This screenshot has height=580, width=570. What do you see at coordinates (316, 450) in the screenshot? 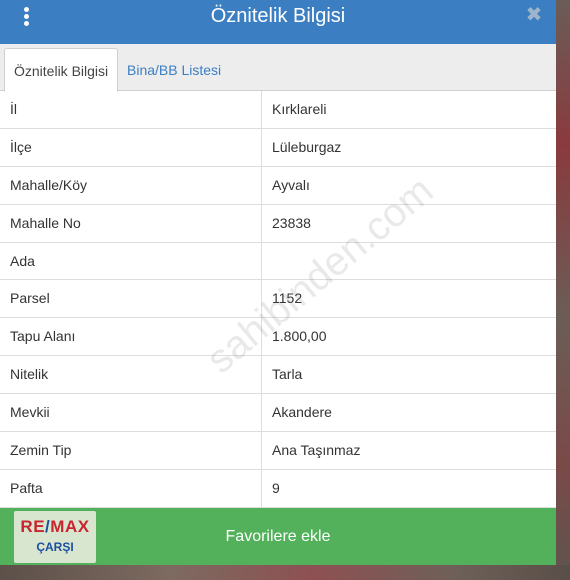
I see `attribute-value: Ana Taşınmaz` at bounding box center [316, 450].